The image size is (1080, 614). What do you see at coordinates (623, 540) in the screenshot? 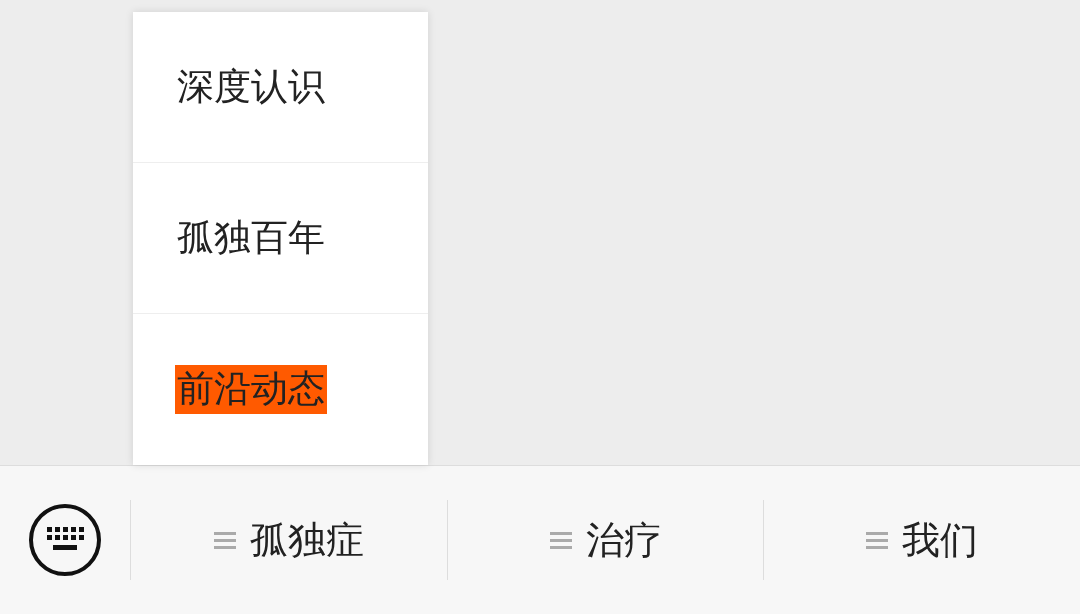
I see `menu-tab: 治疗` at bounding box center [623, 540].